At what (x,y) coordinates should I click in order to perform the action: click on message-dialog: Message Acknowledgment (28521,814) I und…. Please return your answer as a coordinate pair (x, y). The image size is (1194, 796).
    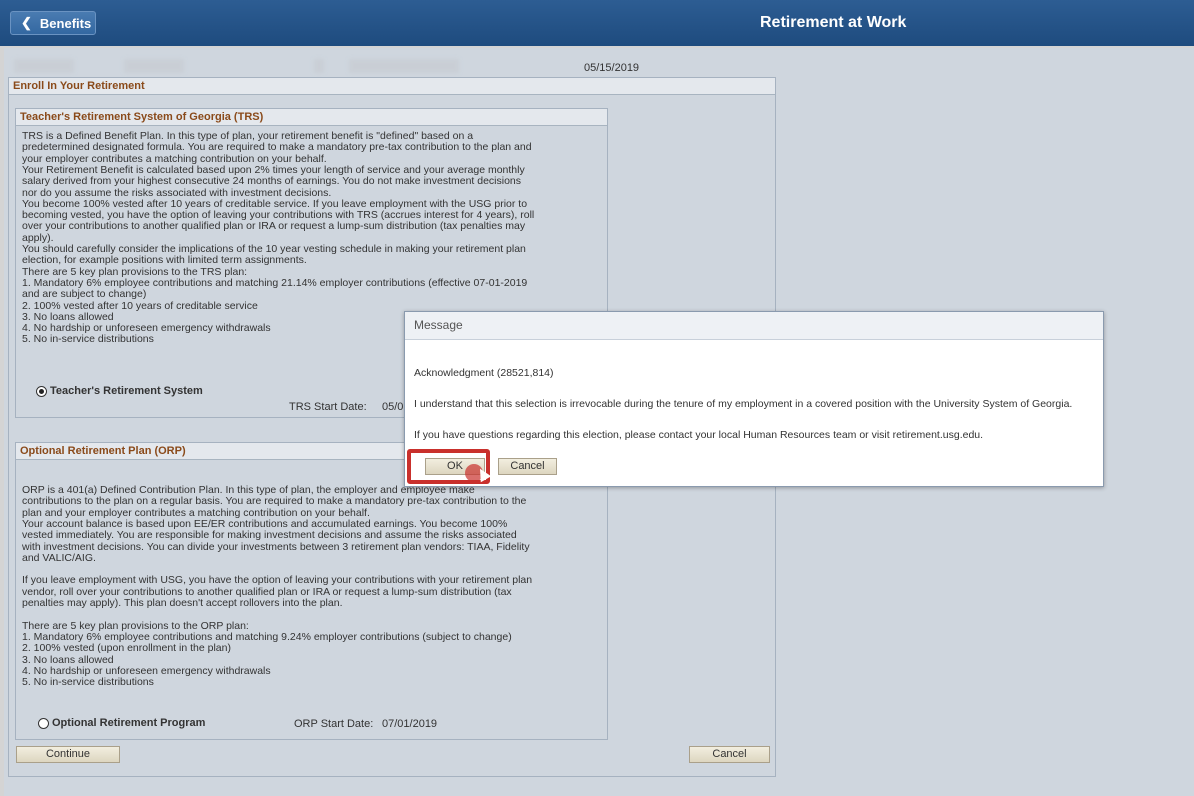
    Looking at the image, I should click on (754, 399).